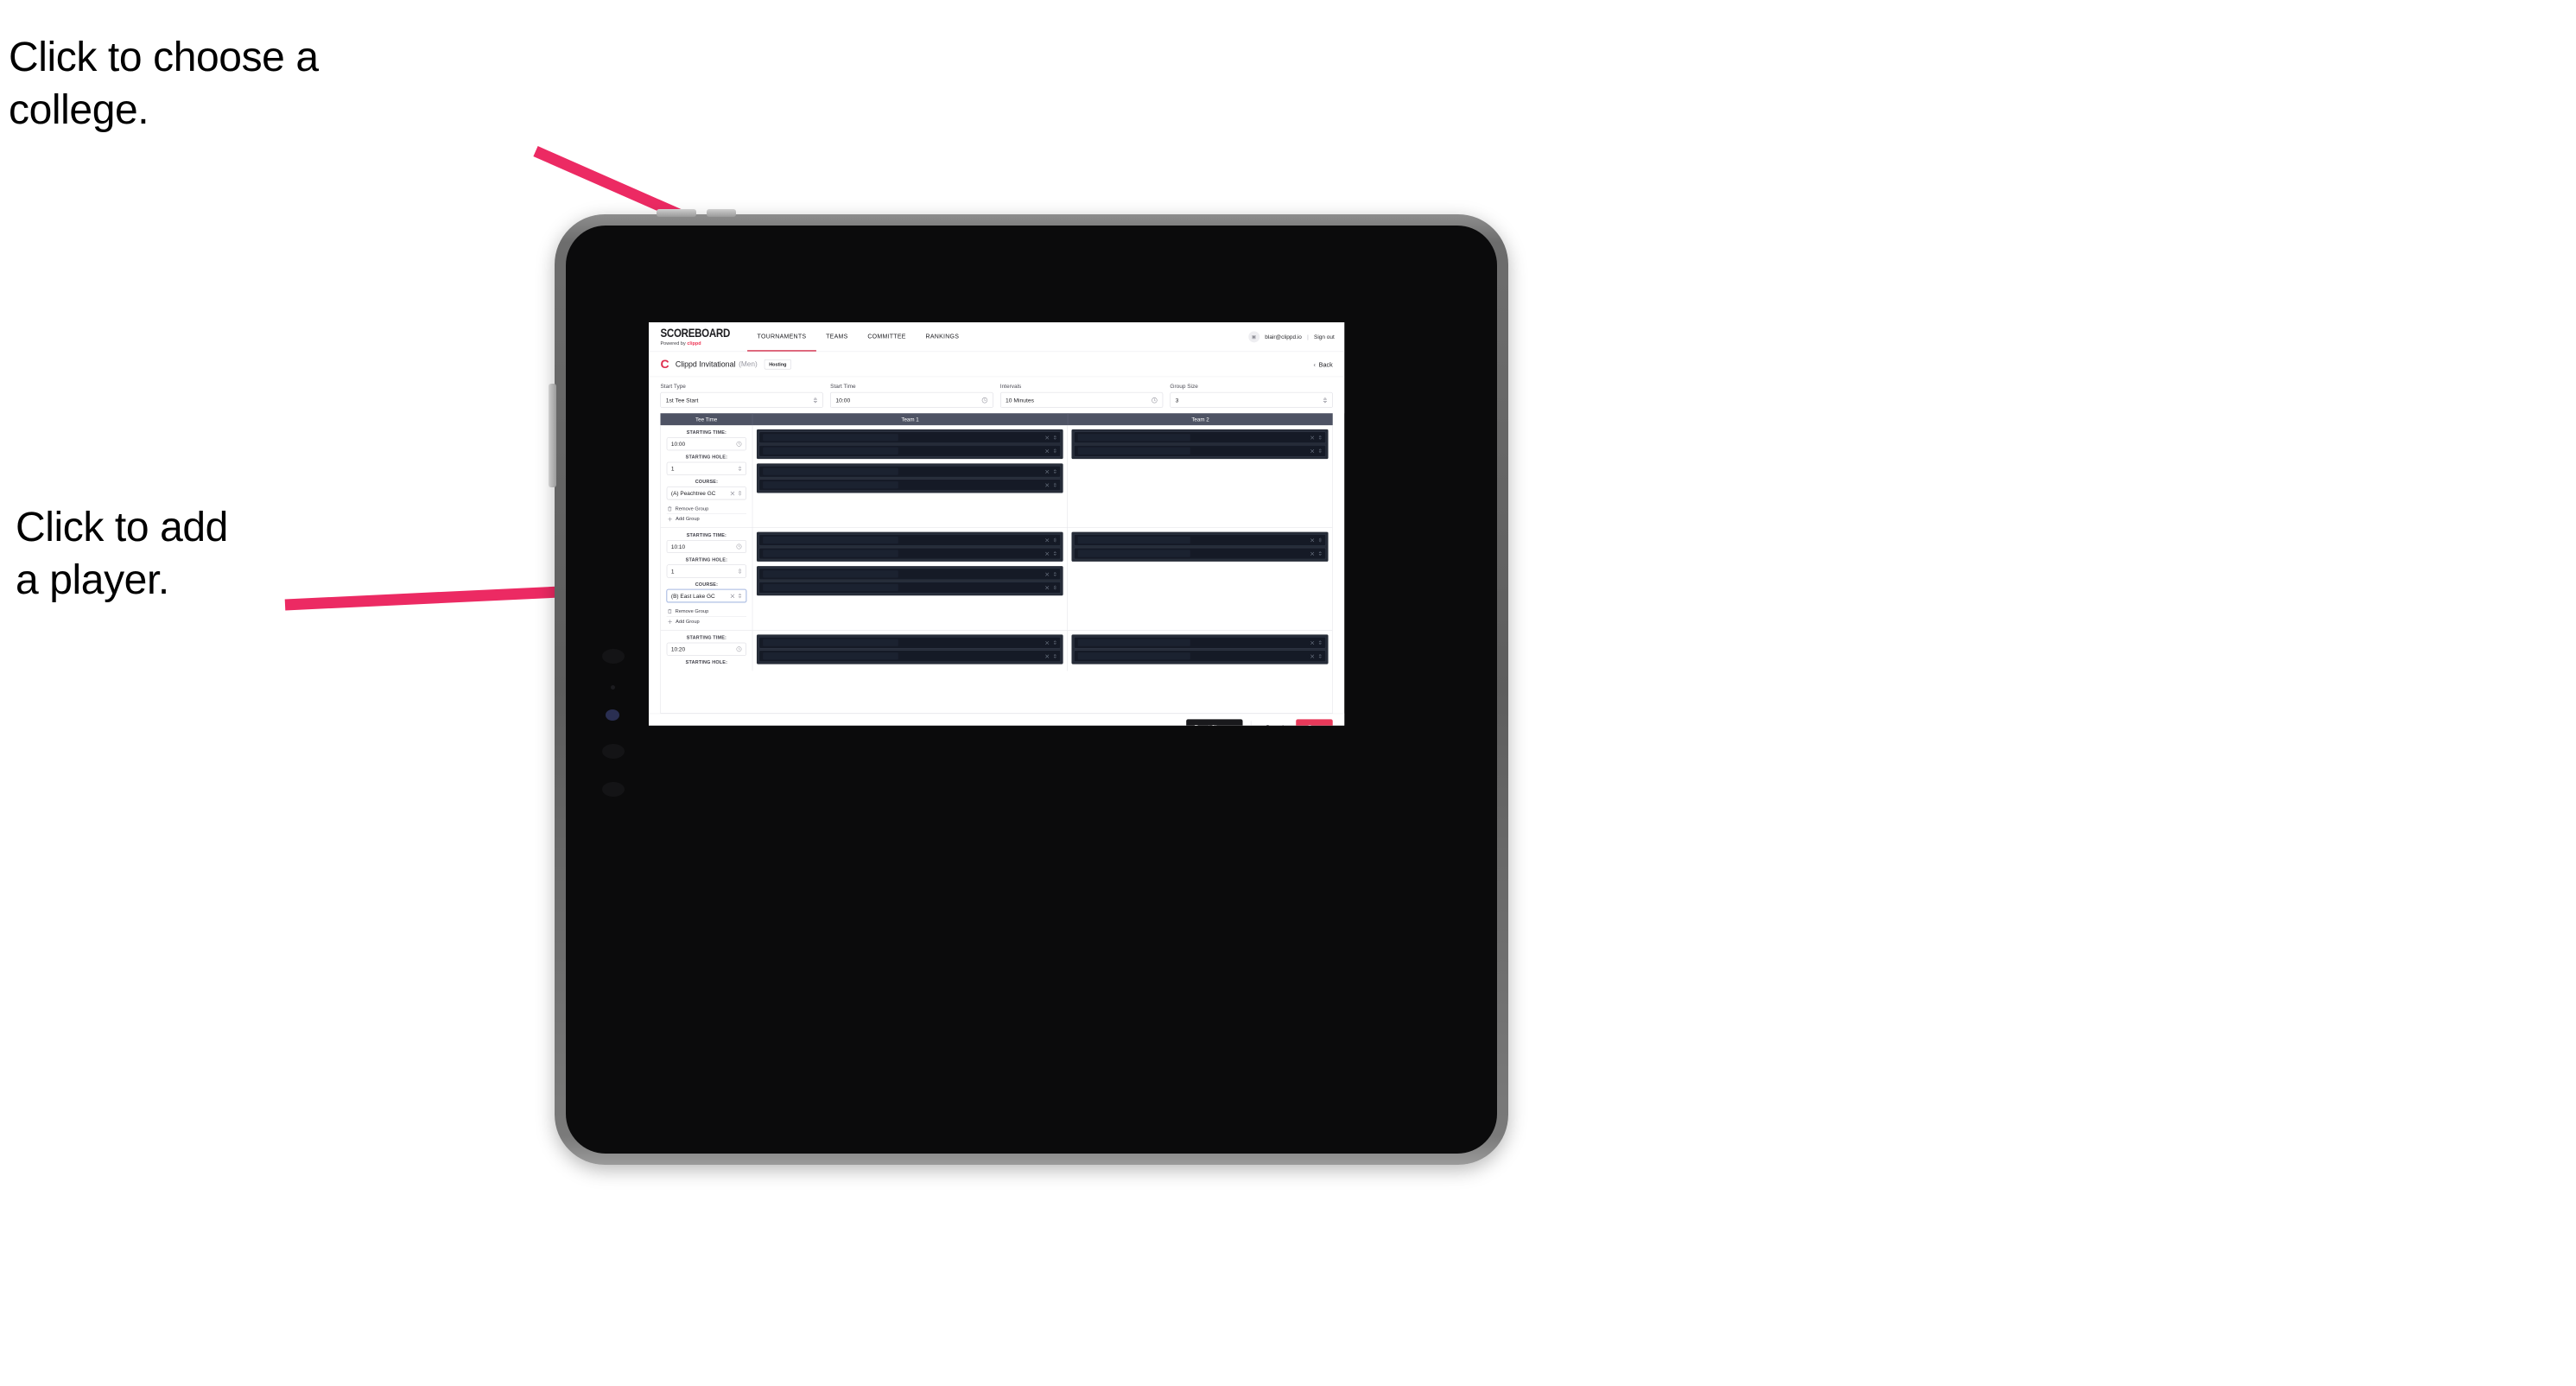  What do you see at coordinates (1081, 400) in the screenshot?
I see `intervals-input: 10 Minutes` at bounding box center [1081, 400].